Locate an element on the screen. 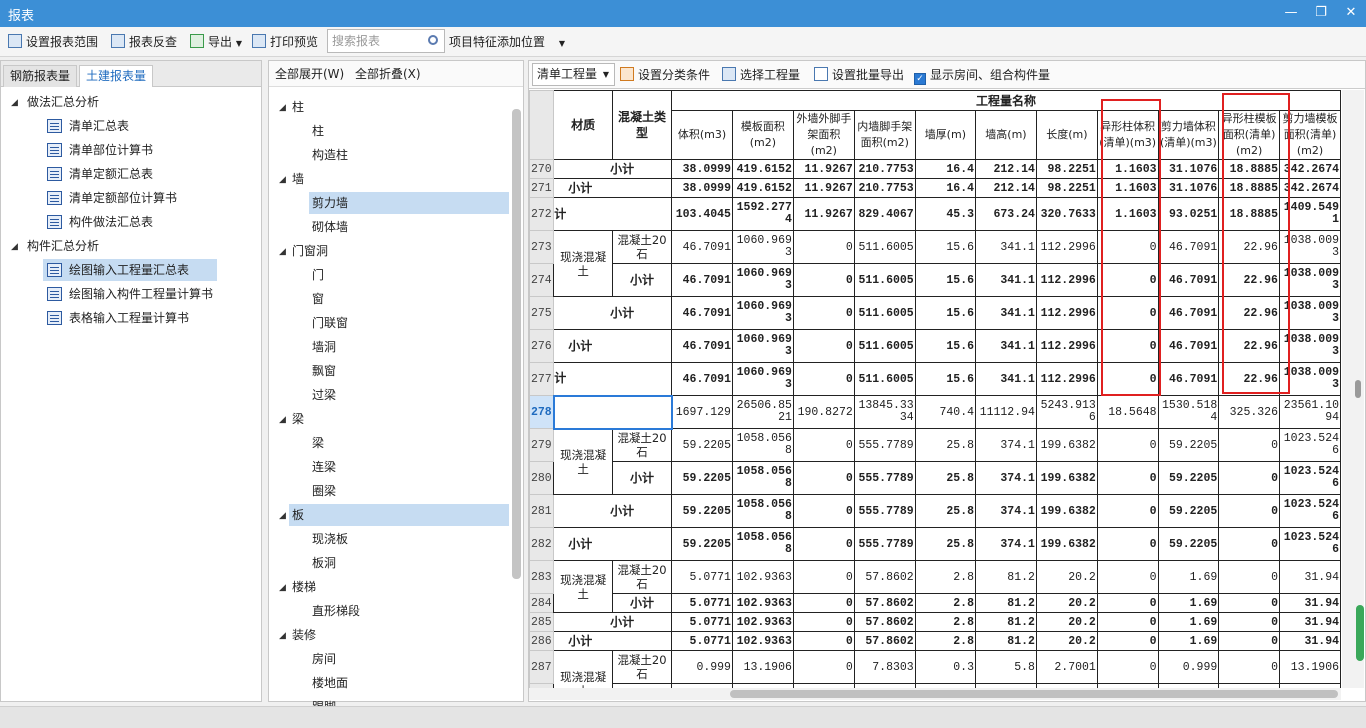 Image resolution: width=1366 pixels, height=728 pixels. value-cell: 38.0999 is located at coordinates (702, 188).